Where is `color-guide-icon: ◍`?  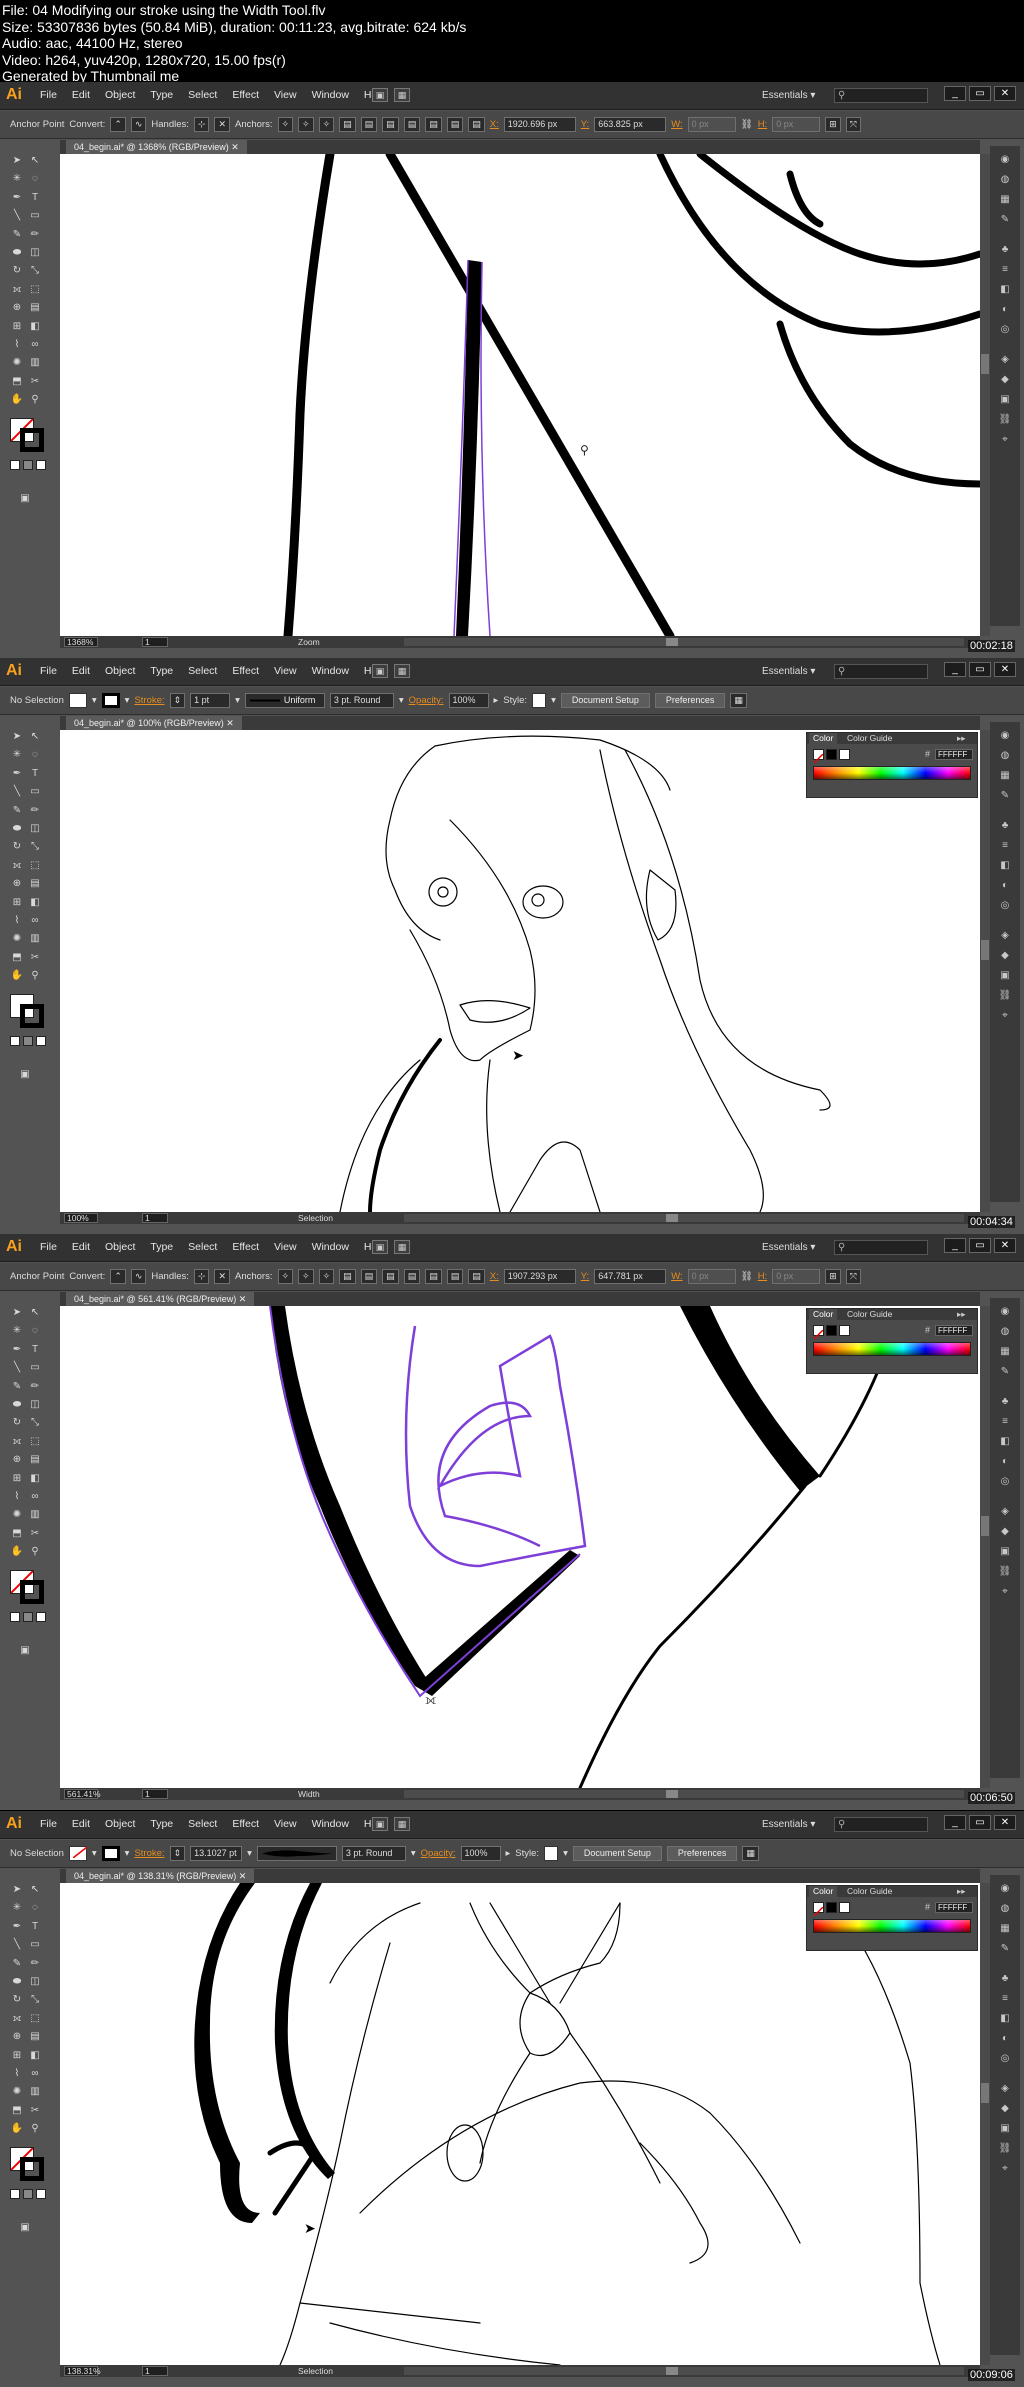 color-guide-icon: ◍ is located at coordinates (1005, 756).